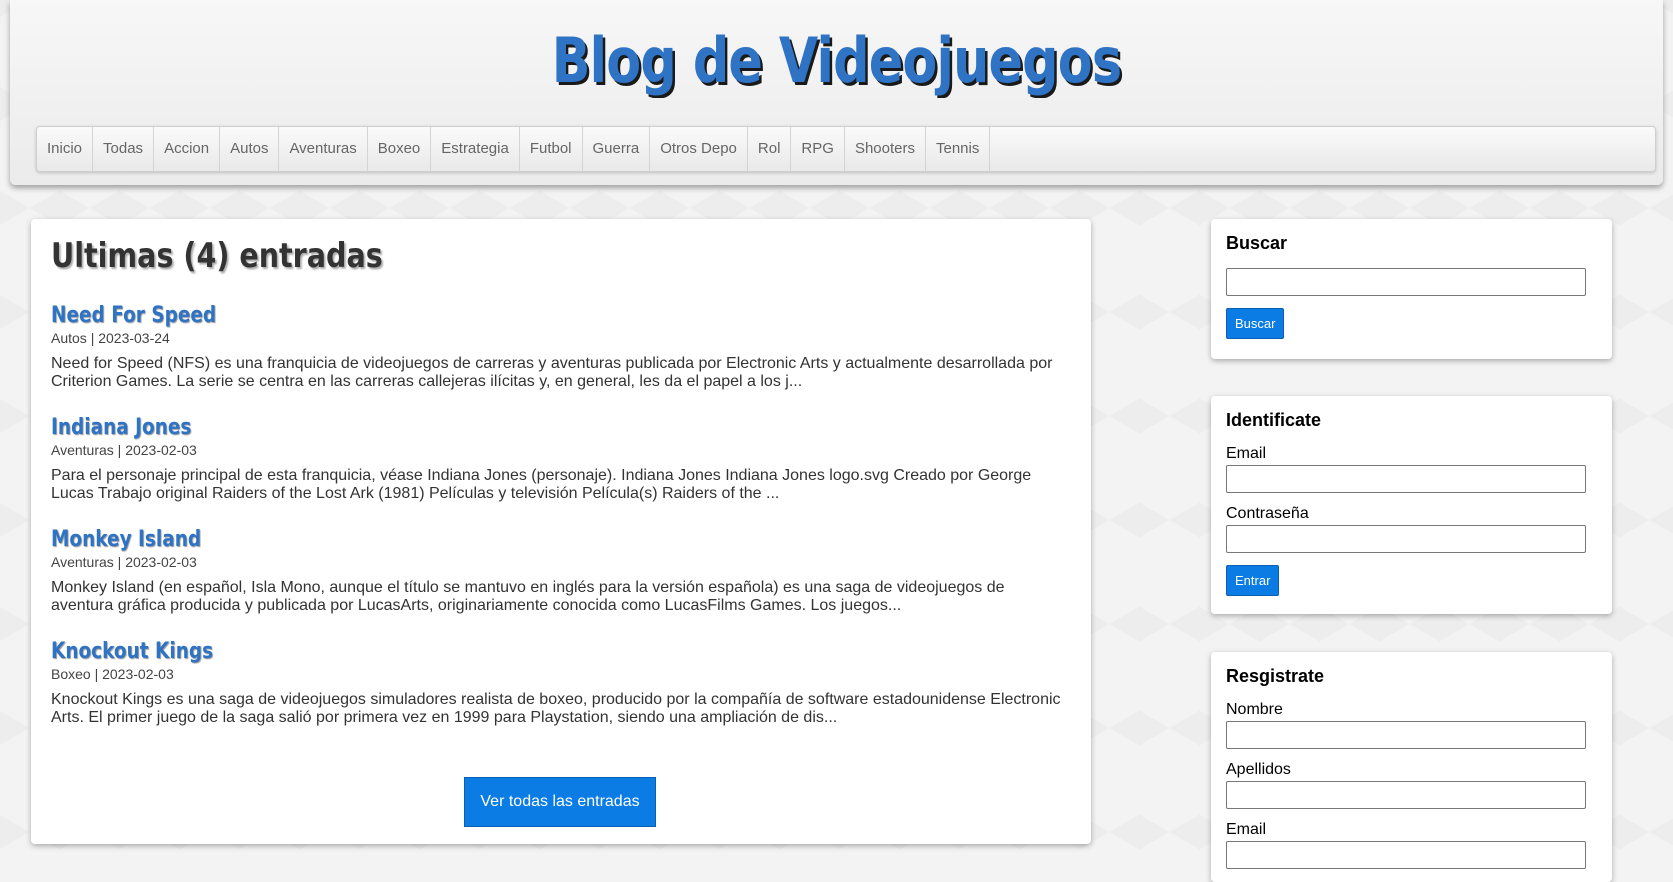  Describe the element at coordinates (187, 149) in the screenshot. I see `nav-item-accion: Accion` at that location.